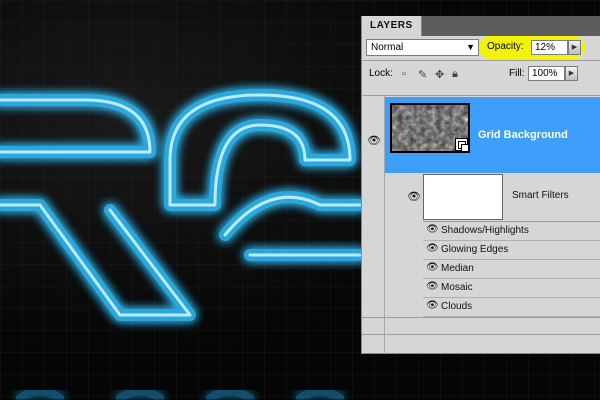 The image size is (600, 400). Describe the element at coordinates (470, 47) in the screenshot. I see `dropdown-arrow-icon: ▼` at that location.